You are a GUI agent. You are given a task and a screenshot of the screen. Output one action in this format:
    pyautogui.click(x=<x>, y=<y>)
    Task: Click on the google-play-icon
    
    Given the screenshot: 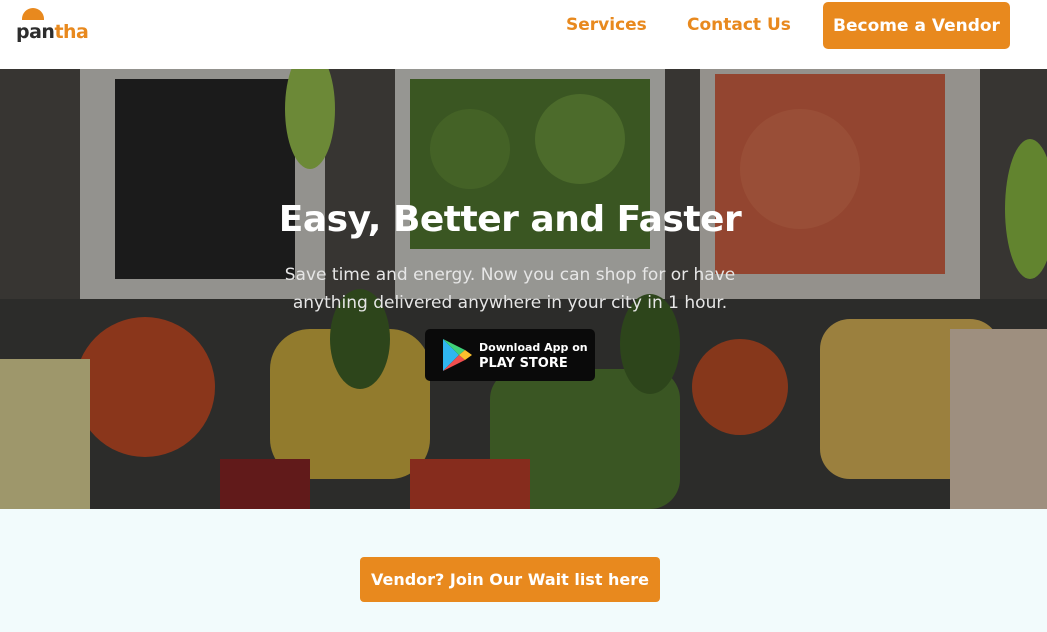 What is the action you would take?
    pyautogui.click(x=457, y=355)
    